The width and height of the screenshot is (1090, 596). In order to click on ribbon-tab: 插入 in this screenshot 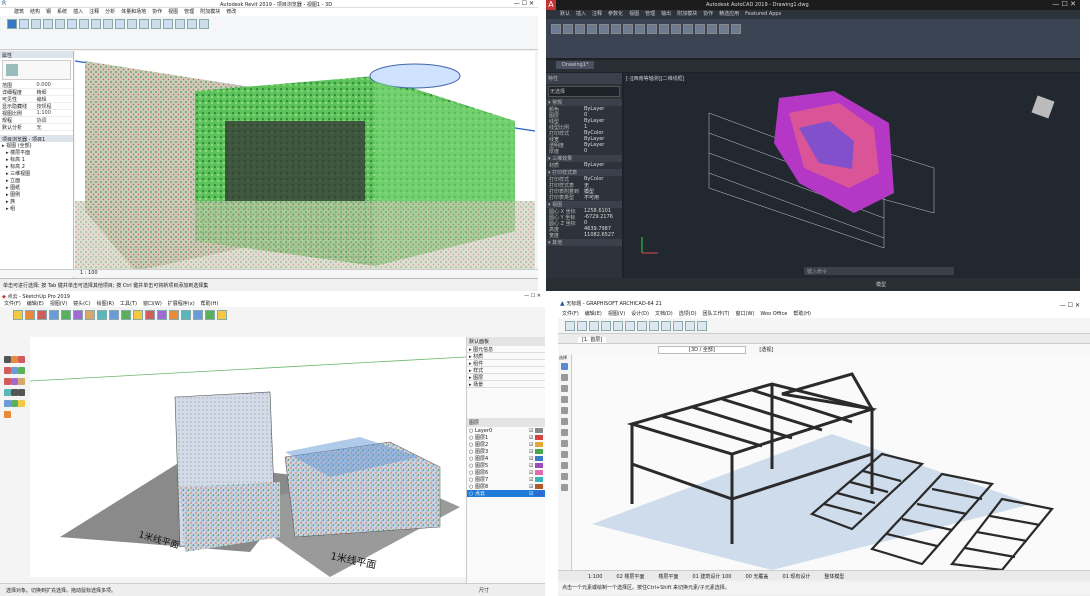, I will do `click(78, 12)`.